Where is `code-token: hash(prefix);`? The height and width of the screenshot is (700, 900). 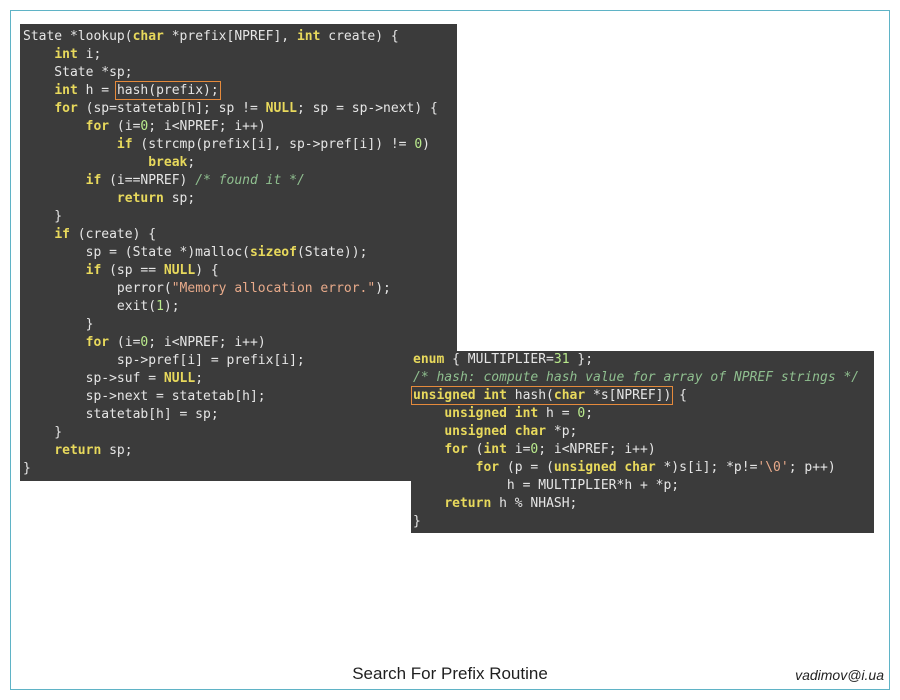
code-token: hash(prefix); is located at coordinates (167, 90).